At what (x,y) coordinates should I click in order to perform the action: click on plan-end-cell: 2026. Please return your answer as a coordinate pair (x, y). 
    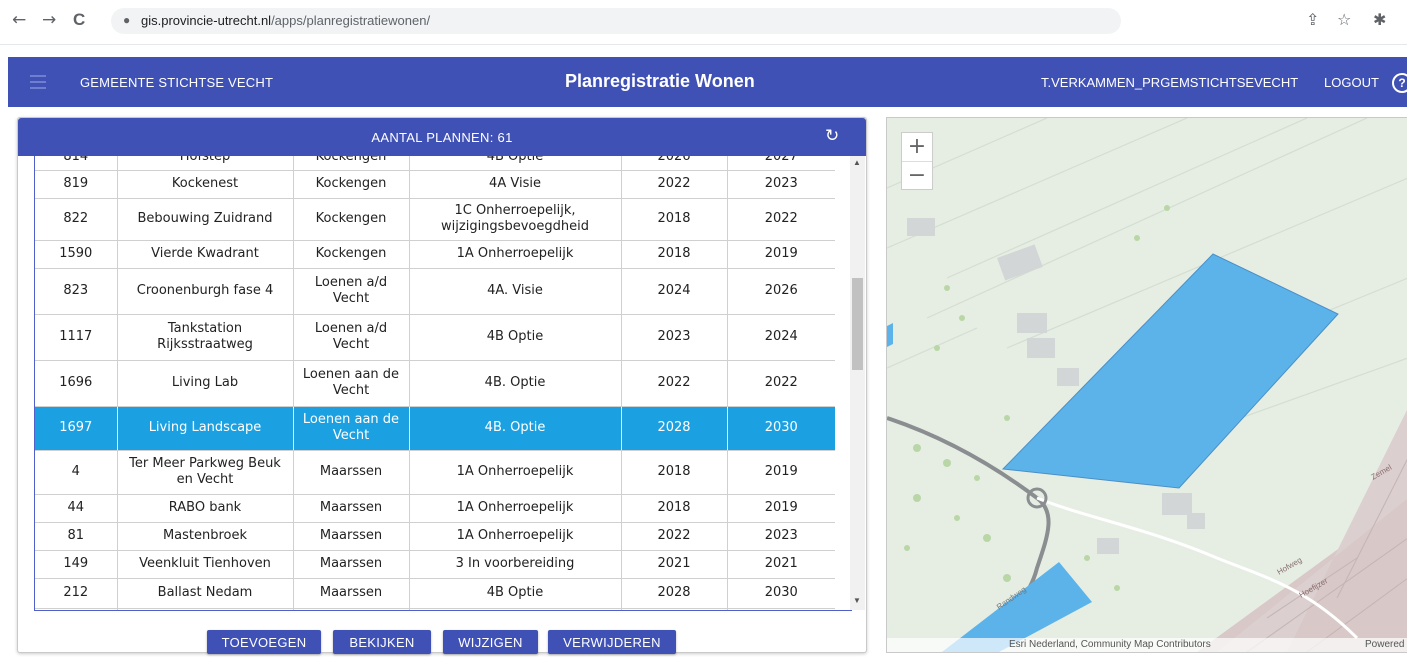
    Looking at the image, I should click on (781, 291).